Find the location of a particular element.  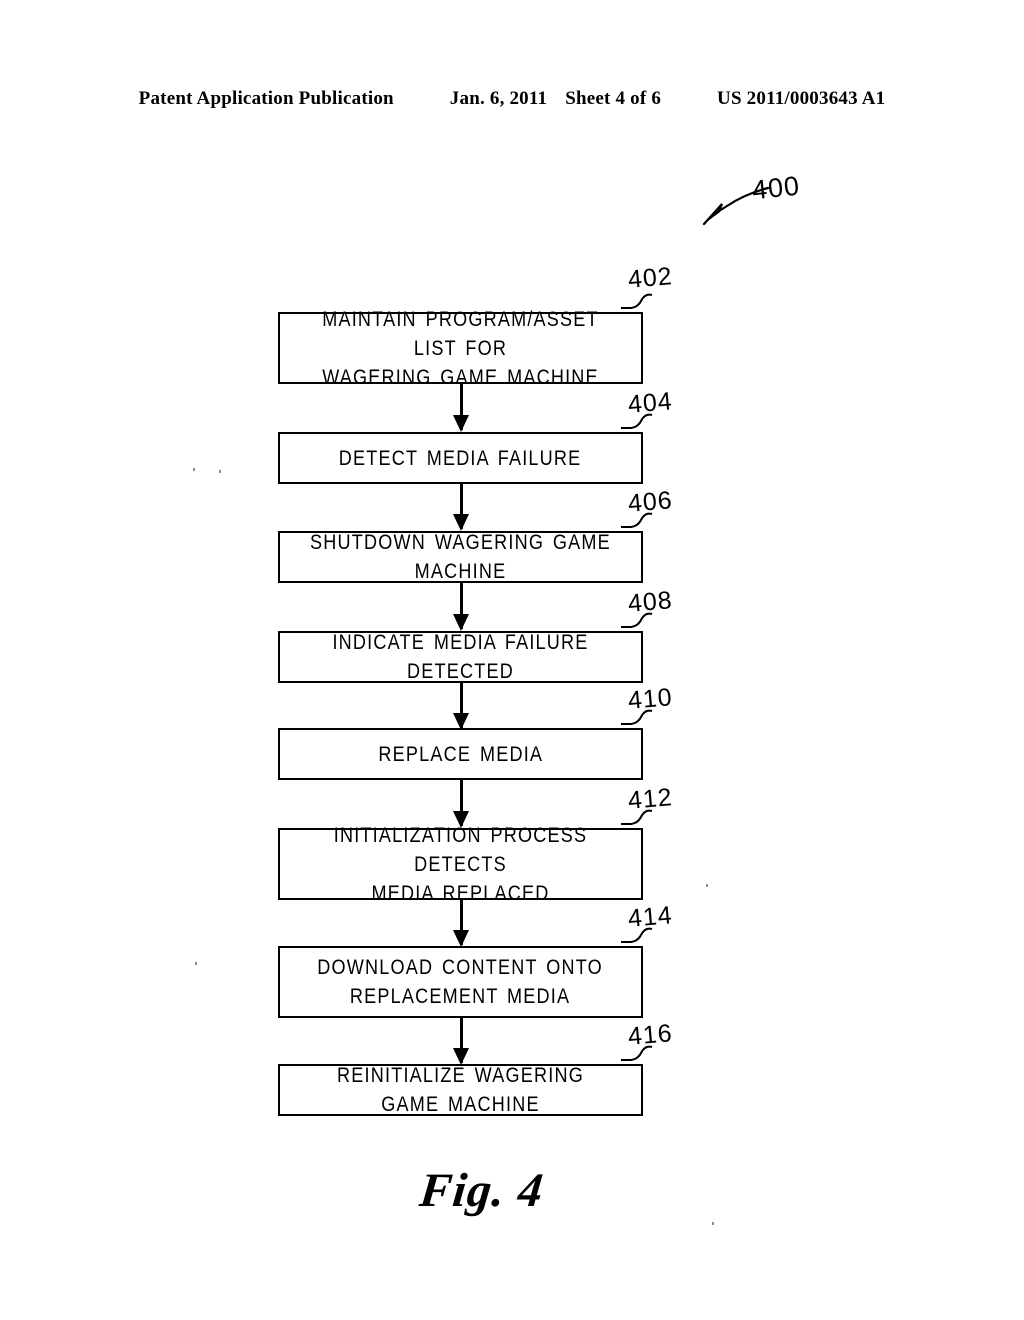

flow-box-406: SHUTDOWN WAGERING GAME MACHINE is located at coordinates (460, 557).